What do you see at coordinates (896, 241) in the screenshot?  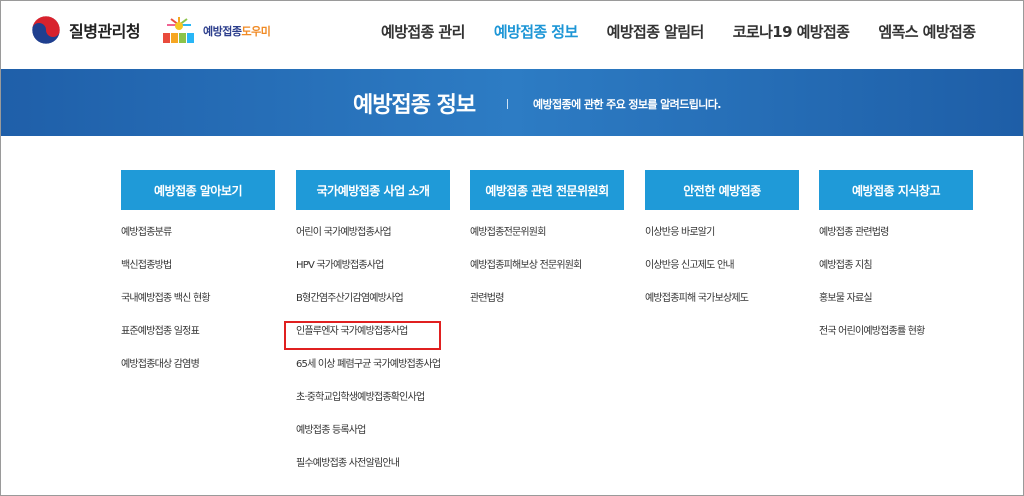 I see `menu-link: 예방접종 관련법령` at bounding box center [896, 241].